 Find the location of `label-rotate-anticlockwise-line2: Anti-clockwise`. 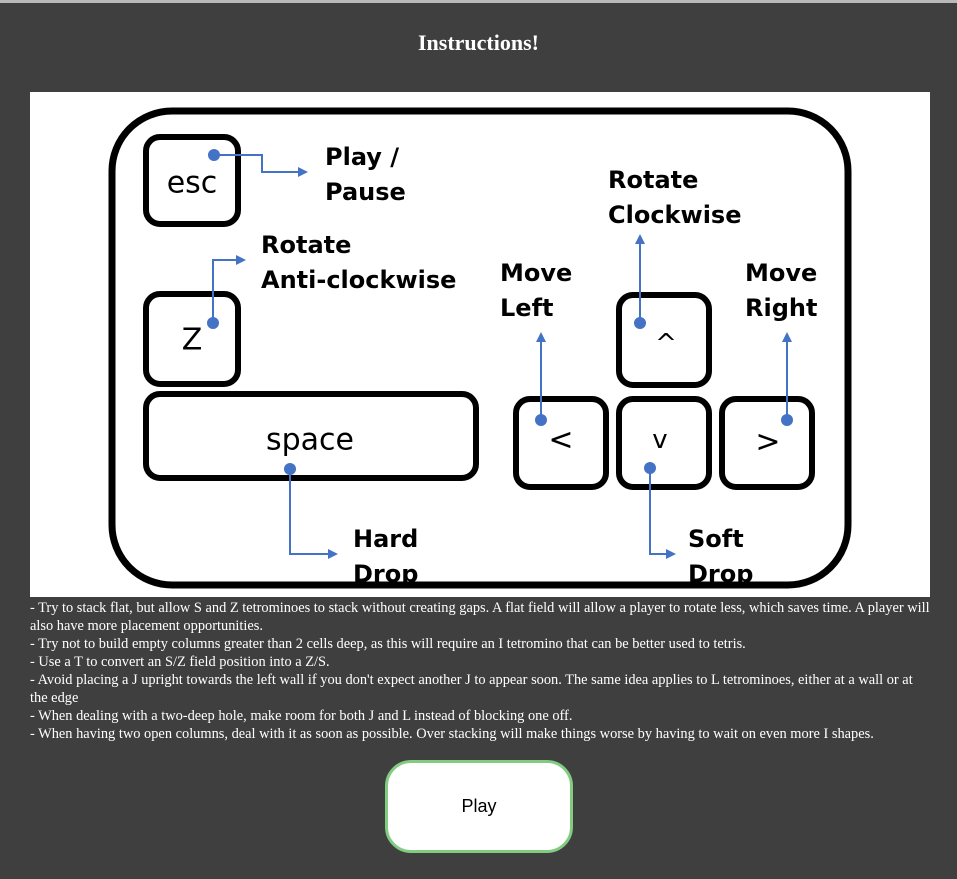

label-rotate-anticlockwise-line2: Anti-clockwise is located at coordinates (358, 280).